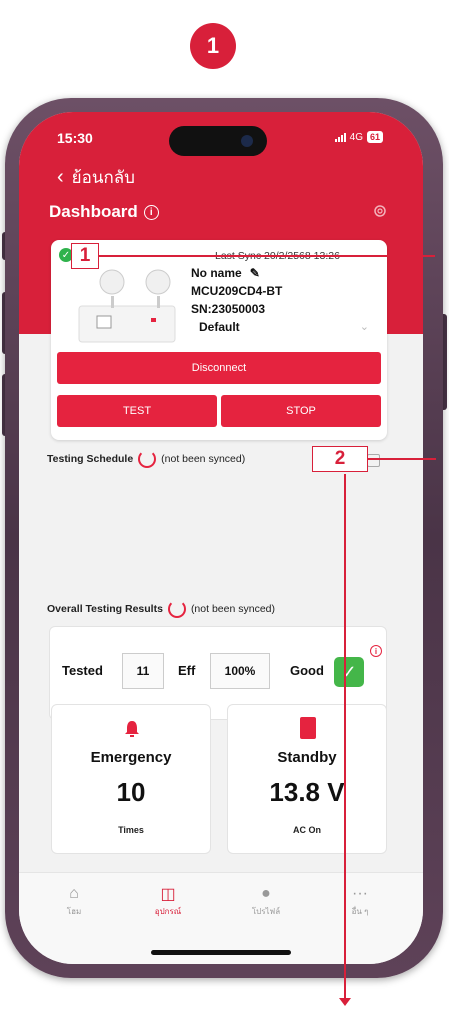 This screenshot has width=449, height=1016. What do you see at coordinates (168, 894) in the screenshot?
I see `device-icon: ◫` at bounding box center [168, 894].